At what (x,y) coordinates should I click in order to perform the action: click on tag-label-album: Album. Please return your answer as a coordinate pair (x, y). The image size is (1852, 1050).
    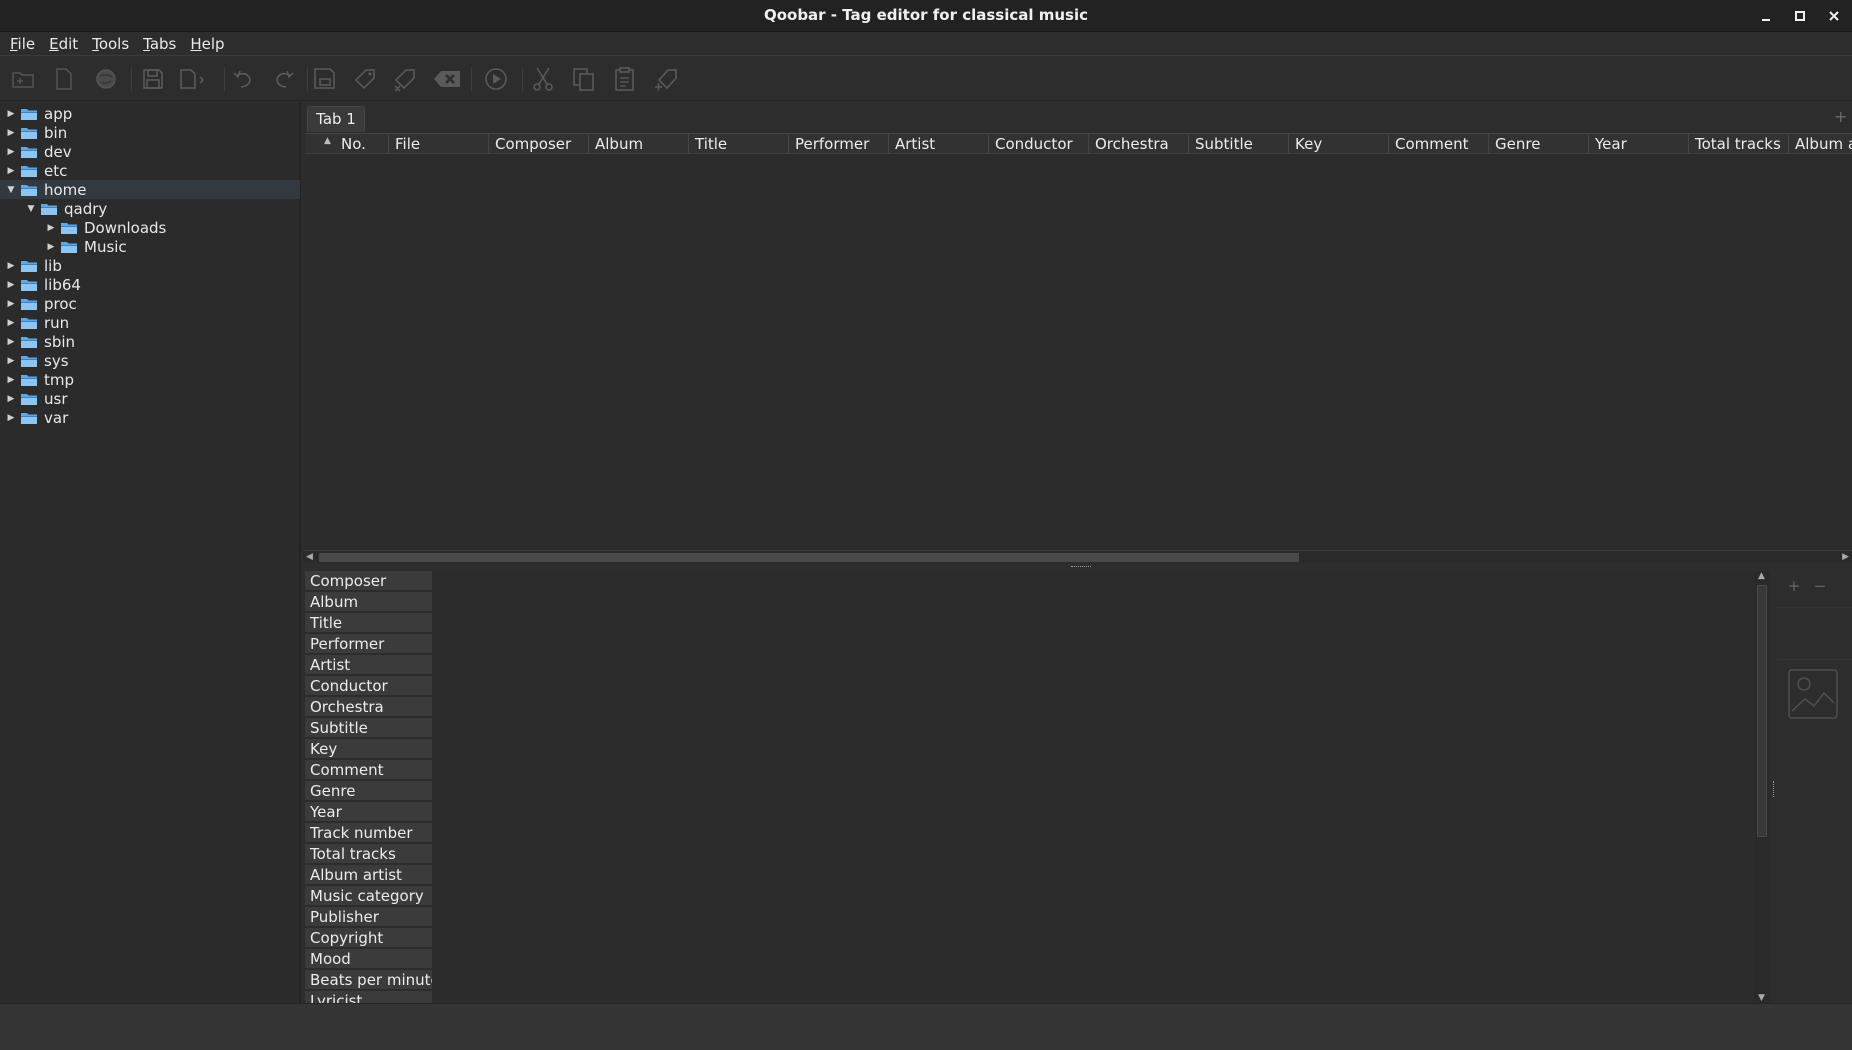
    Looking at the image, I should click on (368, 602).